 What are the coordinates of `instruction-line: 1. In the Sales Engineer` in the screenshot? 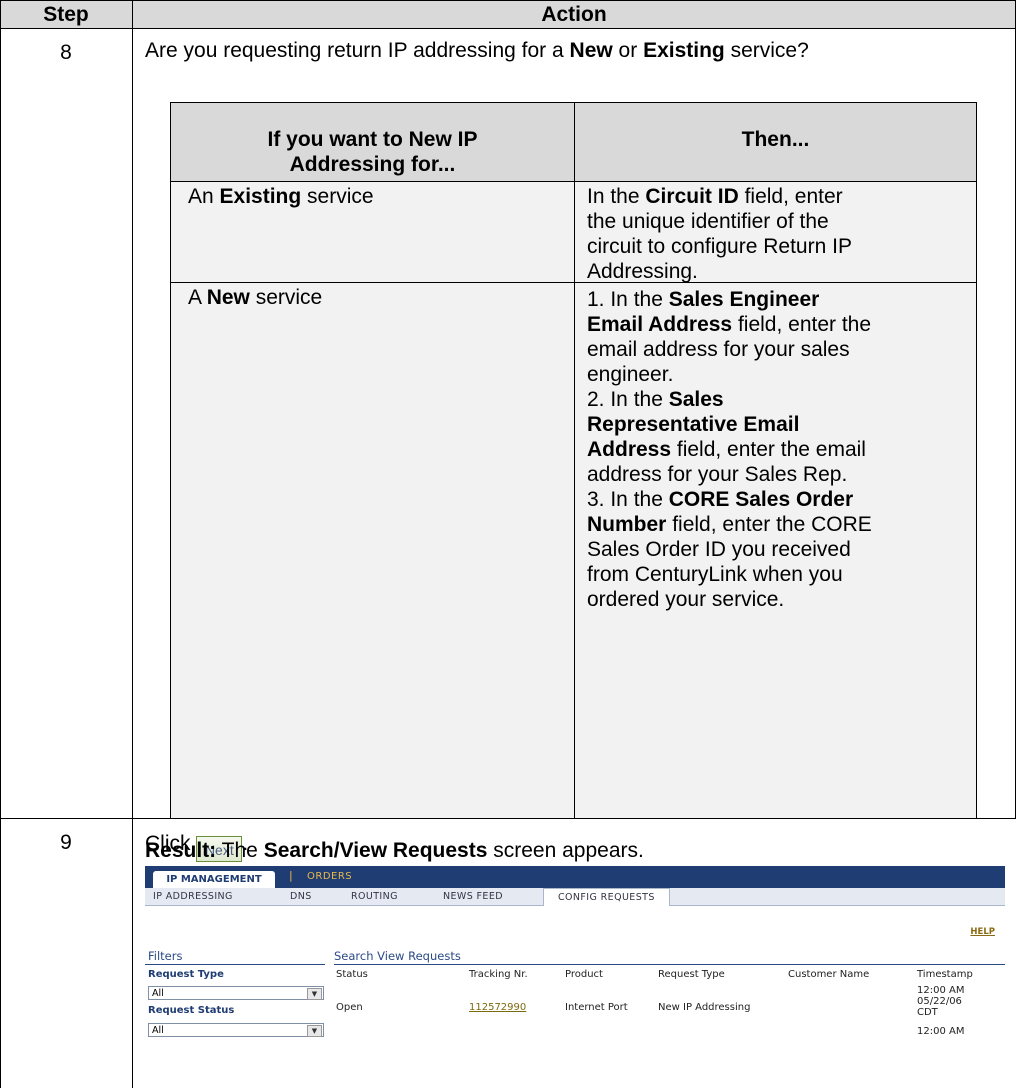 It's located at (703, 299).